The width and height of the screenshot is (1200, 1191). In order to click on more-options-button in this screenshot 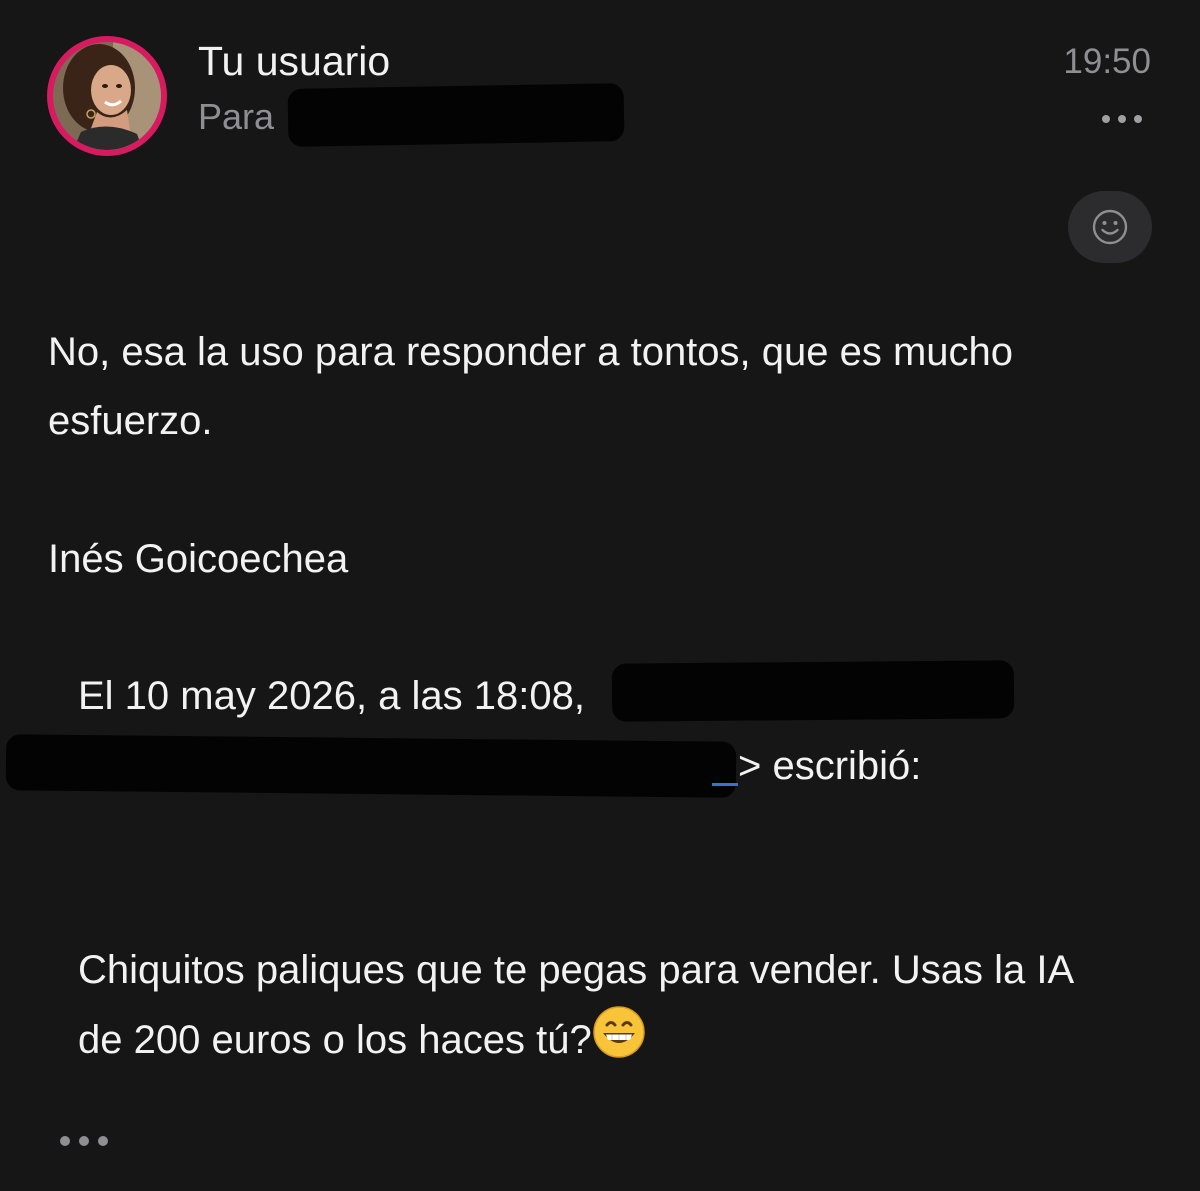, I will do `click(1122, 119)`.